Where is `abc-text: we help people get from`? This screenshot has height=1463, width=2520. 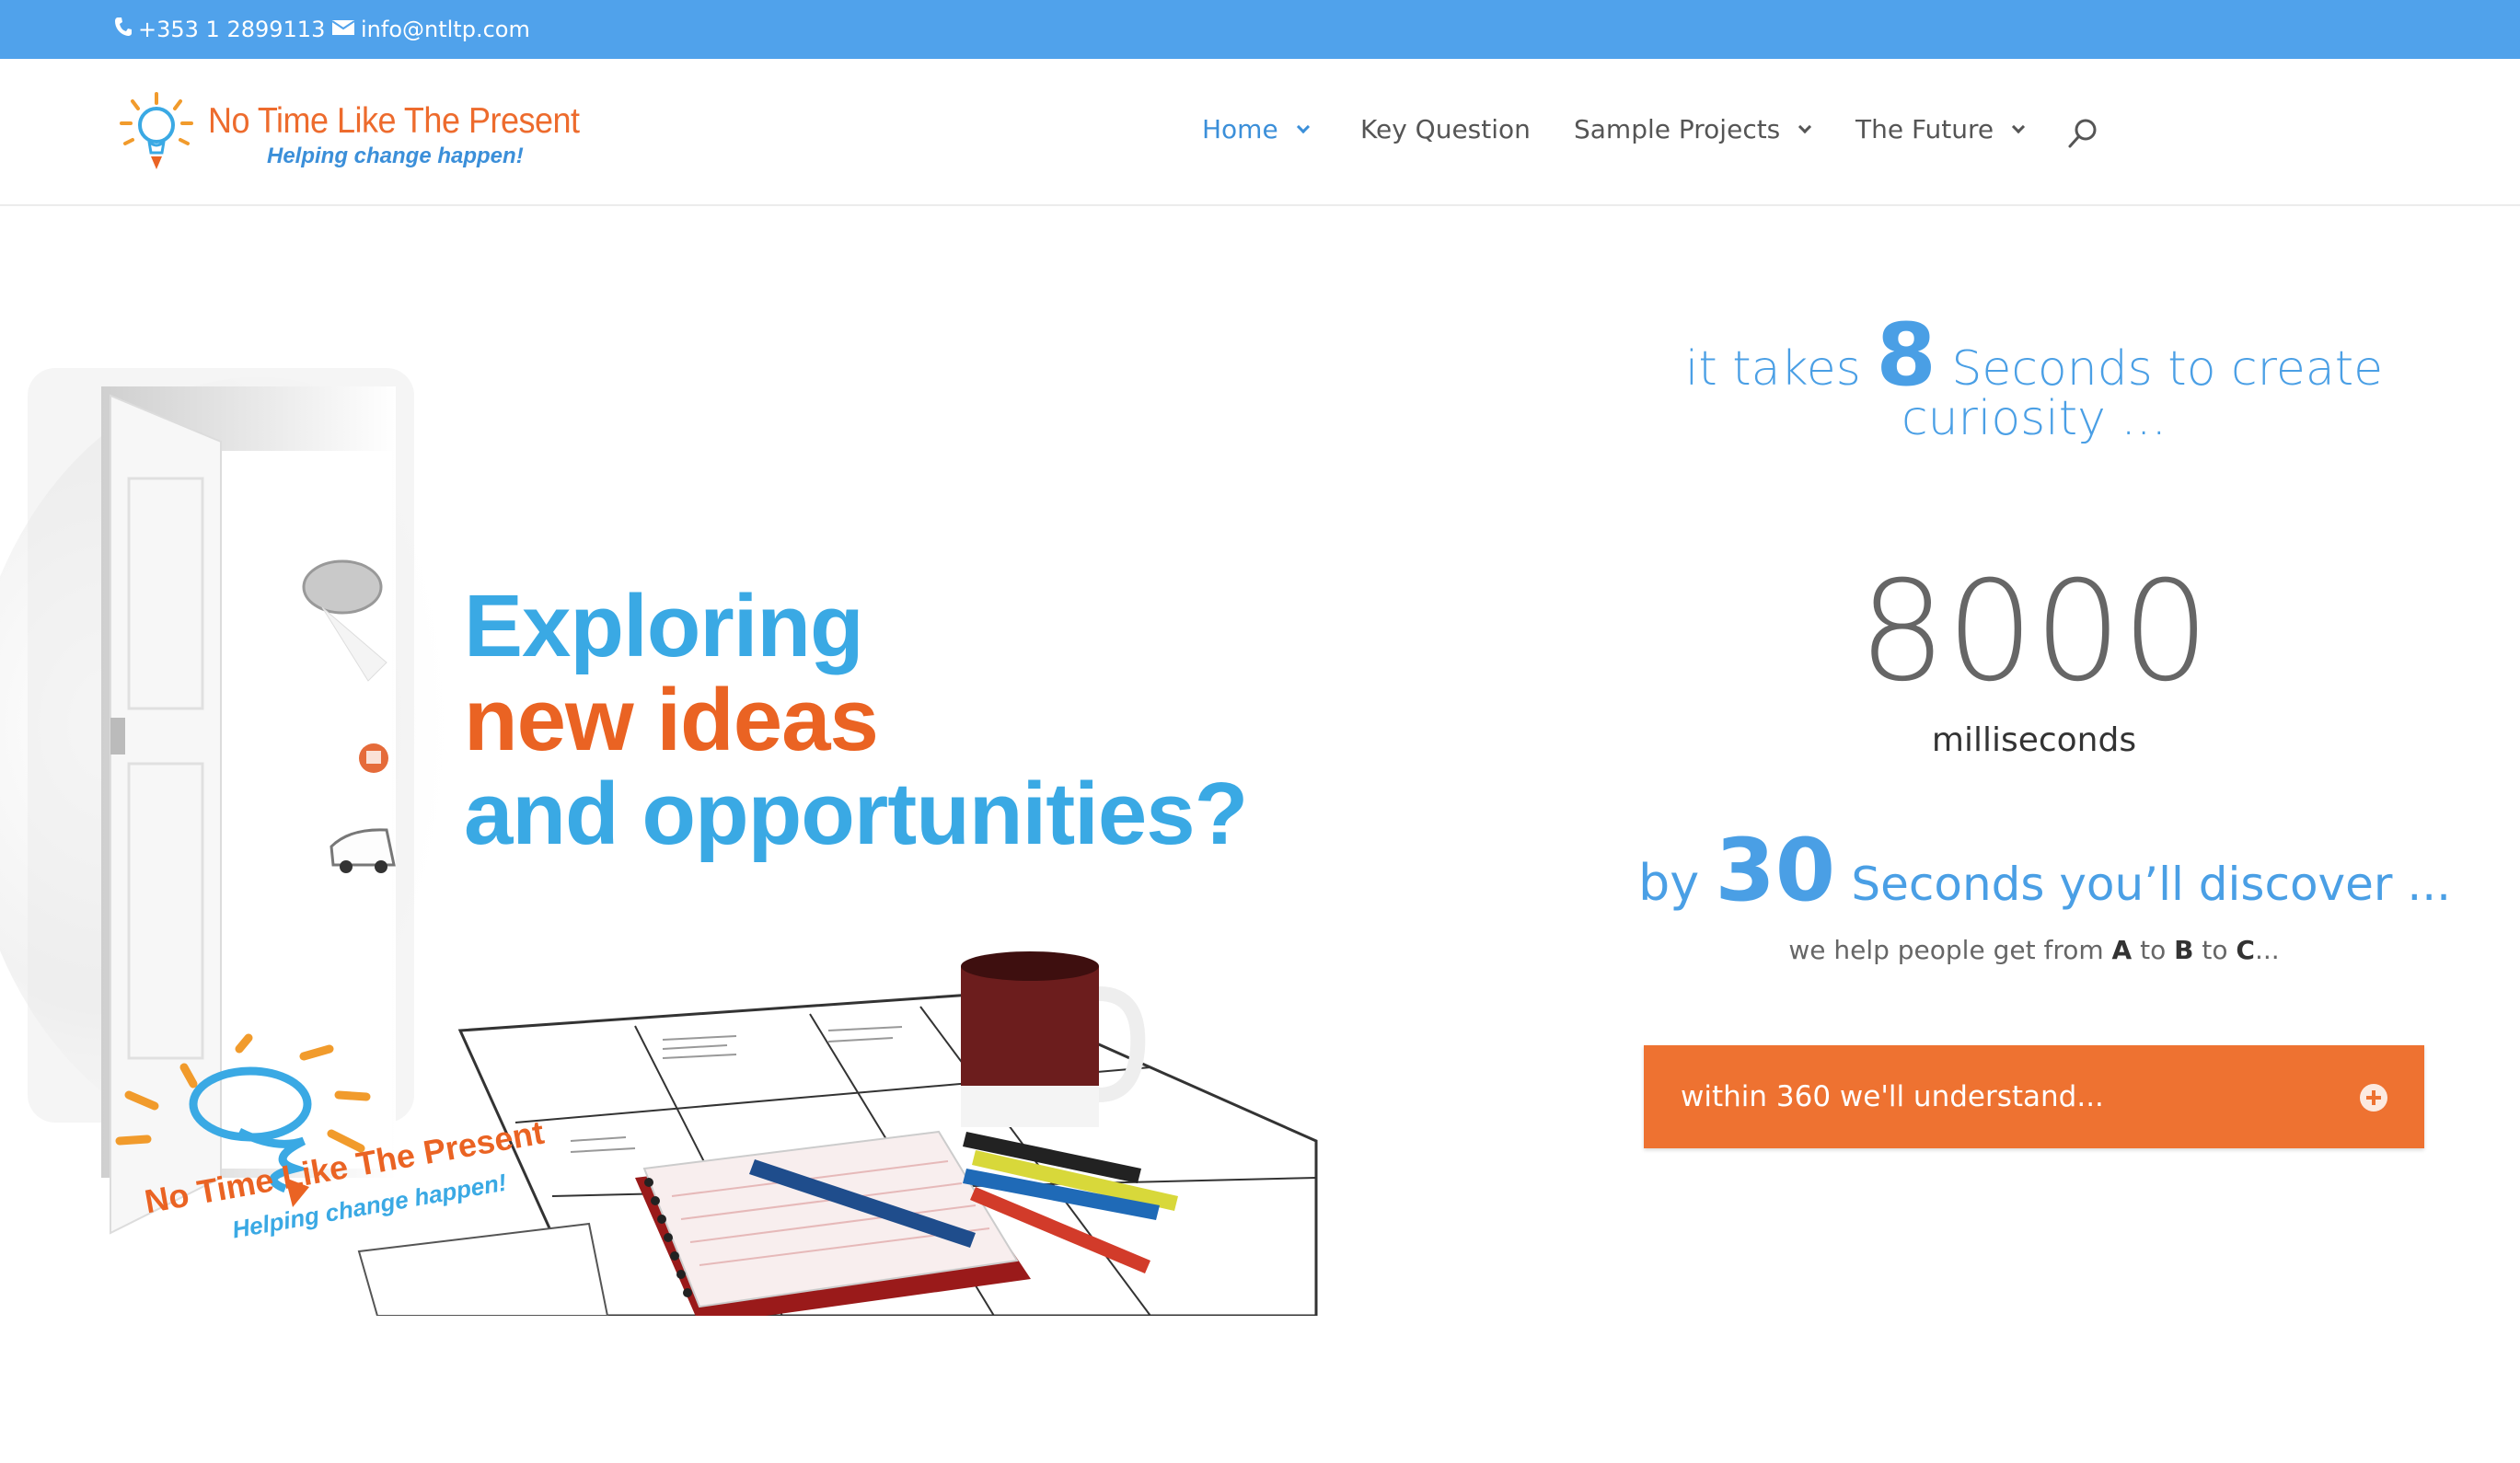 abc-text: we help people get from is located at coordinates (1946, 950).